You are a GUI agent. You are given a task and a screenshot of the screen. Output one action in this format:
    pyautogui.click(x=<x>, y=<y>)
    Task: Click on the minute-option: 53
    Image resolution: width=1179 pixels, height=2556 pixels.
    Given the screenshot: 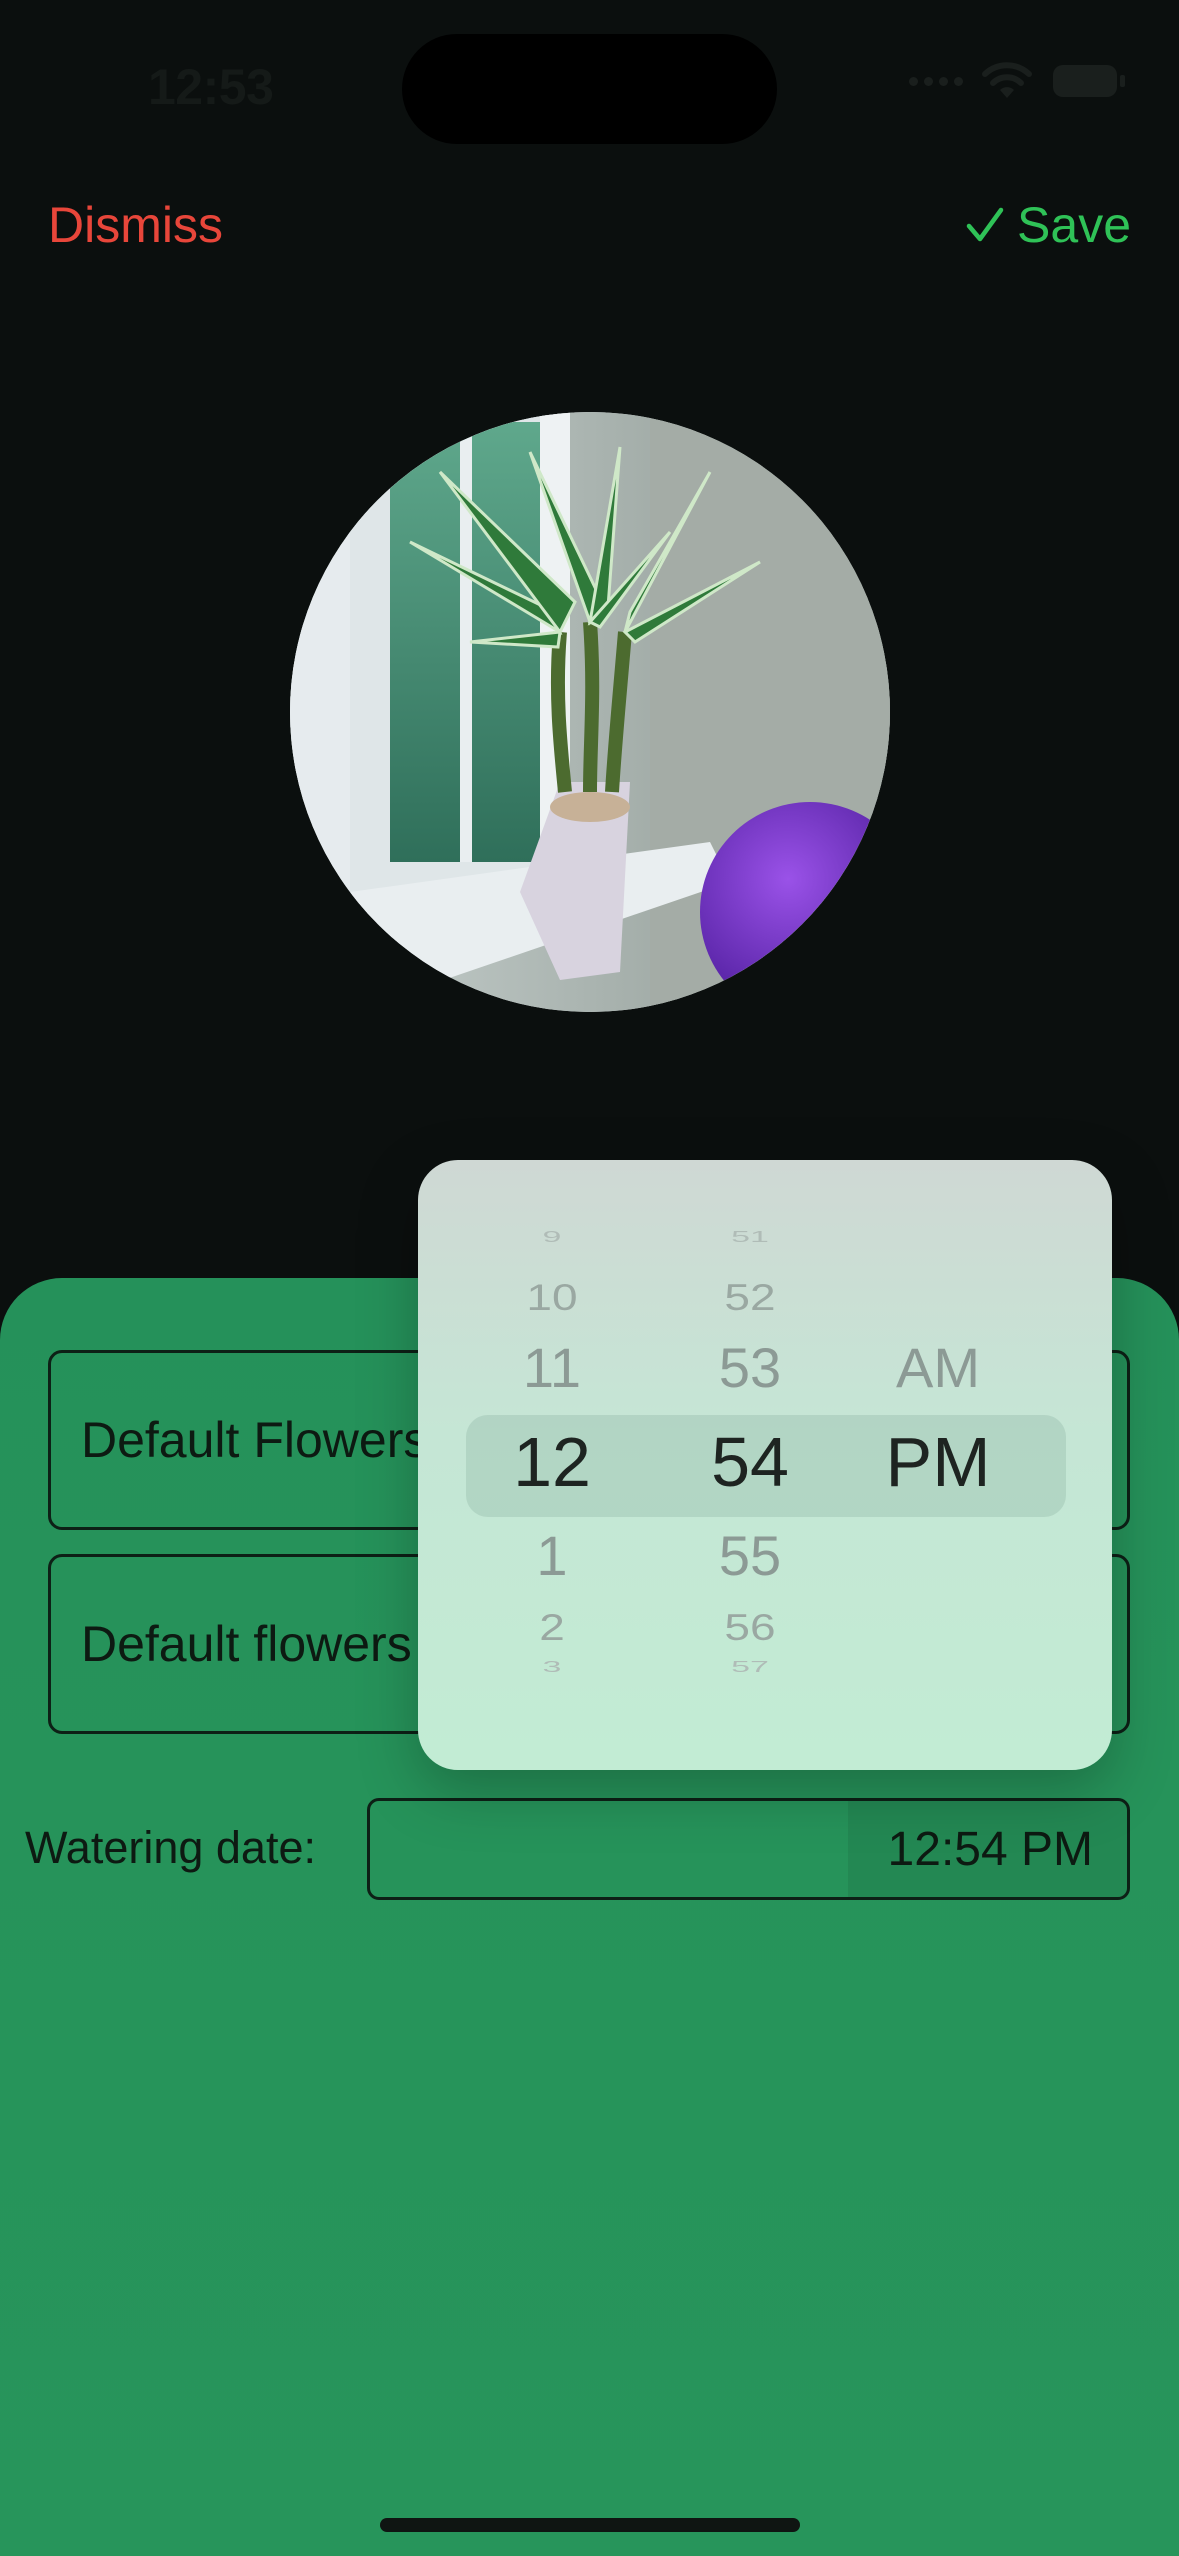 What is the action you would take?
    pyautogui.click(x=750, y=1367)
    